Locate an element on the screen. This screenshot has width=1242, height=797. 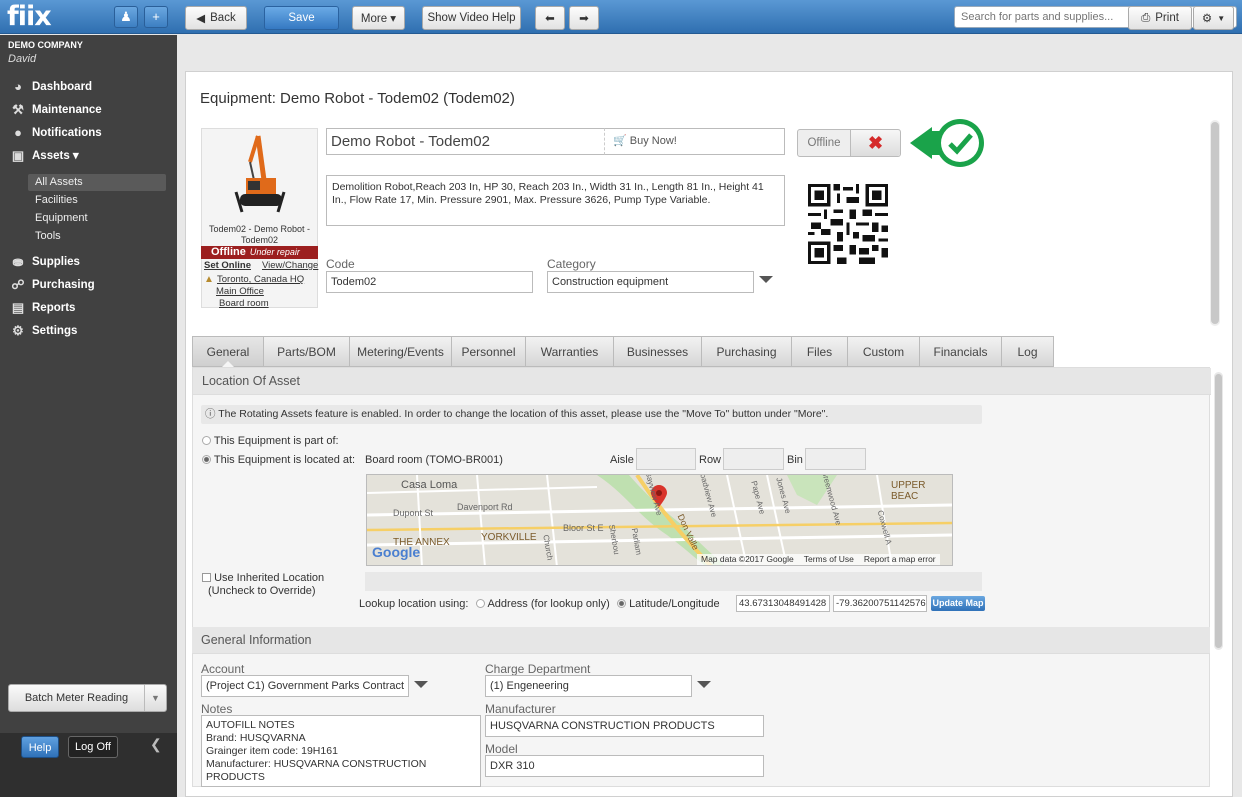
previous-record-button: ⬅ is located at coordinates (550, 18).